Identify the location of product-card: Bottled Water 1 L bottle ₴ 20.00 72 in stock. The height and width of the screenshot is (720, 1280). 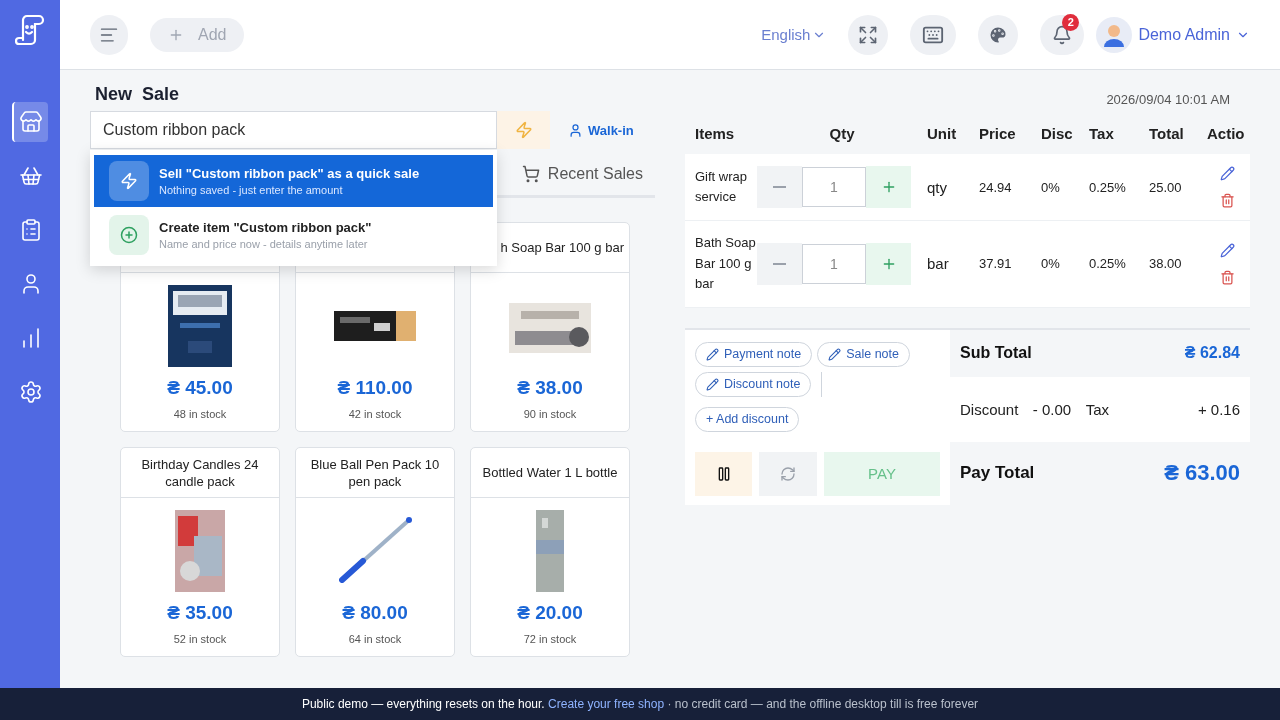
(550, 552).